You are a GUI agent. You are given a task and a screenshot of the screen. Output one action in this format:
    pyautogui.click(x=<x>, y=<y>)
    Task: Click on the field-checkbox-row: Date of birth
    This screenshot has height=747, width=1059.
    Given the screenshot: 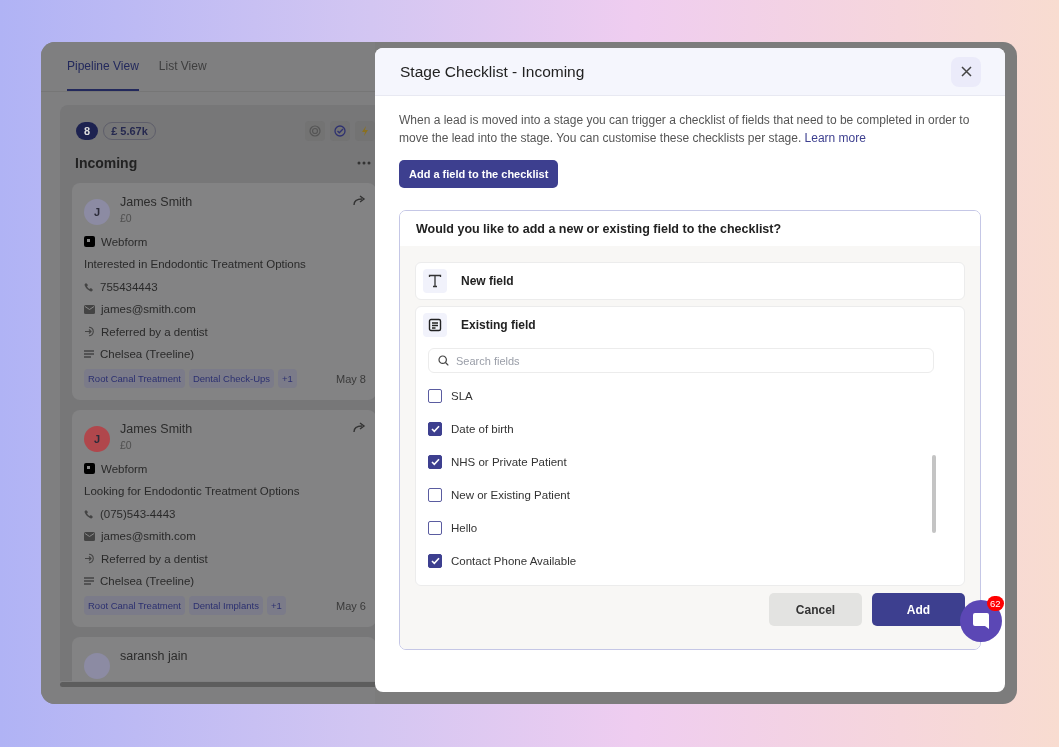 What is the action you would take?
    pyautogui.click(x=502, y=428)
    